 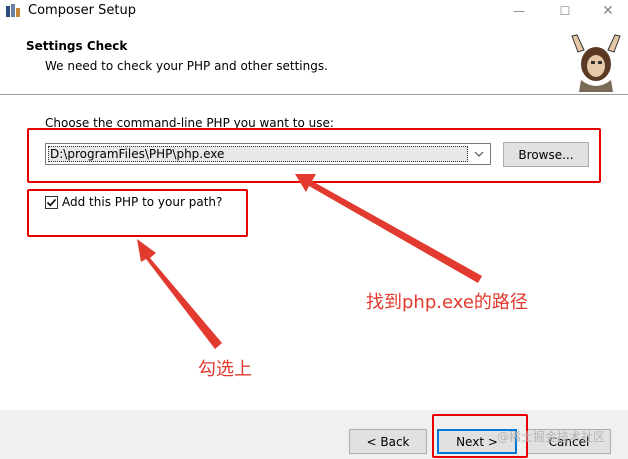 I want to click on minimize-icon: —, so click(x=519, y=11).